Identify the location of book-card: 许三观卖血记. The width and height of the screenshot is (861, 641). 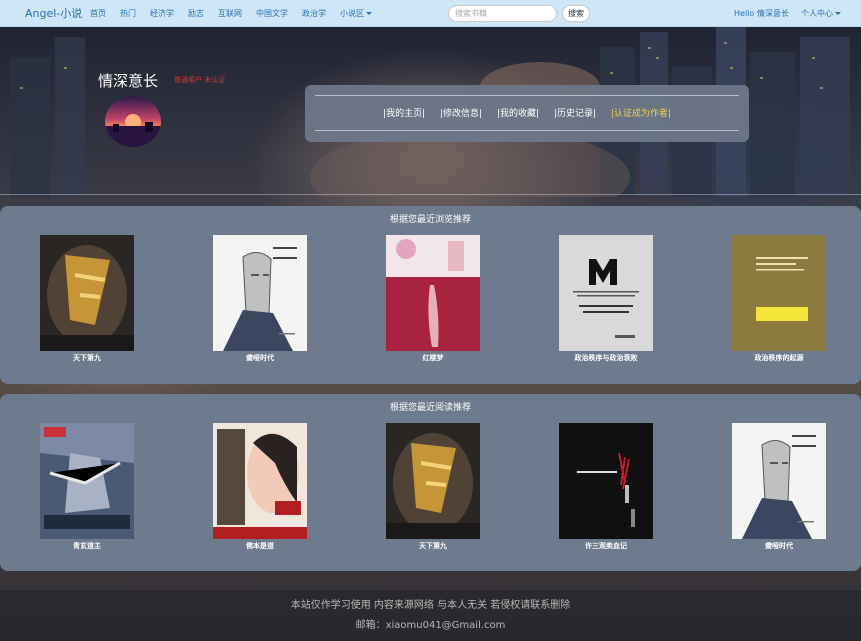
(606, 487).